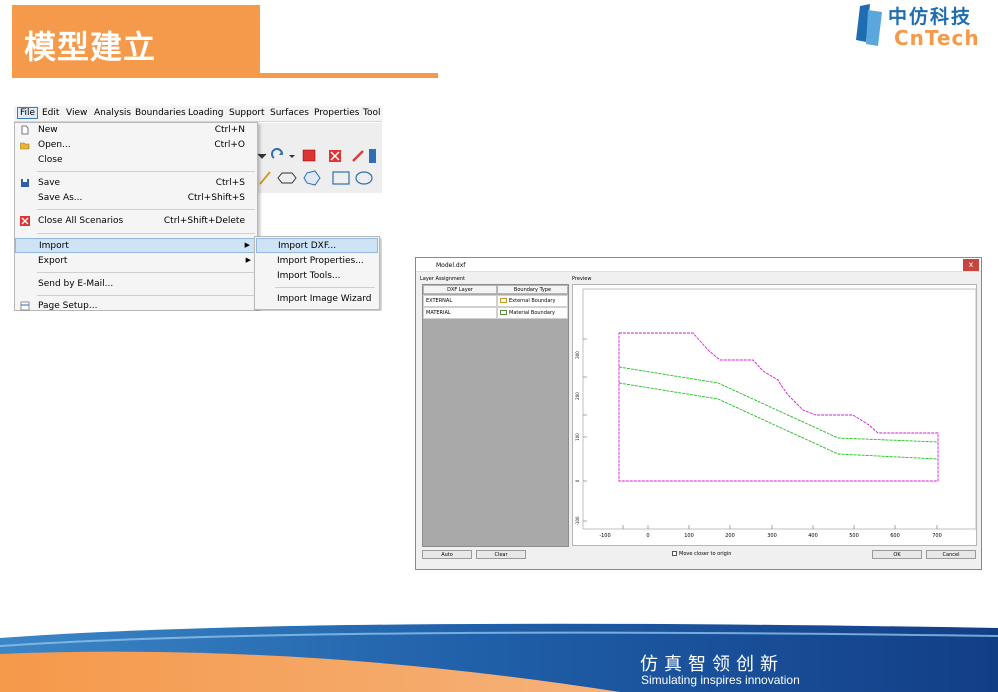 The image size is (998, 692). Describe the element at coordinates (136, 160) in the screenshot. I see `menu-item-close: Close` at that location.